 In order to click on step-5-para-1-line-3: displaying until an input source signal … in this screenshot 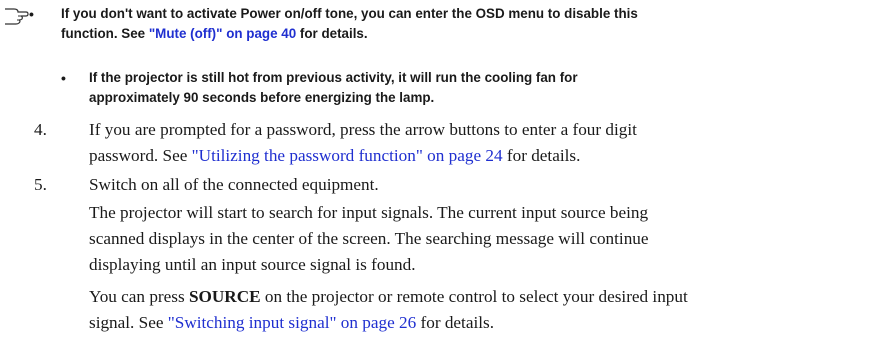, I will do `click(252, 265)`.